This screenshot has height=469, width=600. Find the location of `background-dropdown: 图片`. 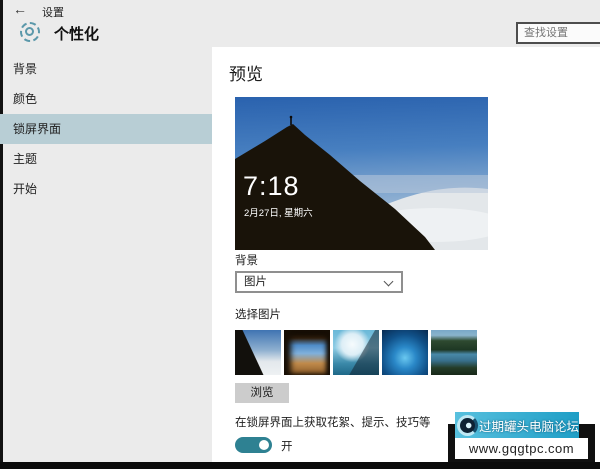

background-dropdown: 图片 is located at coordinates (319, 282).